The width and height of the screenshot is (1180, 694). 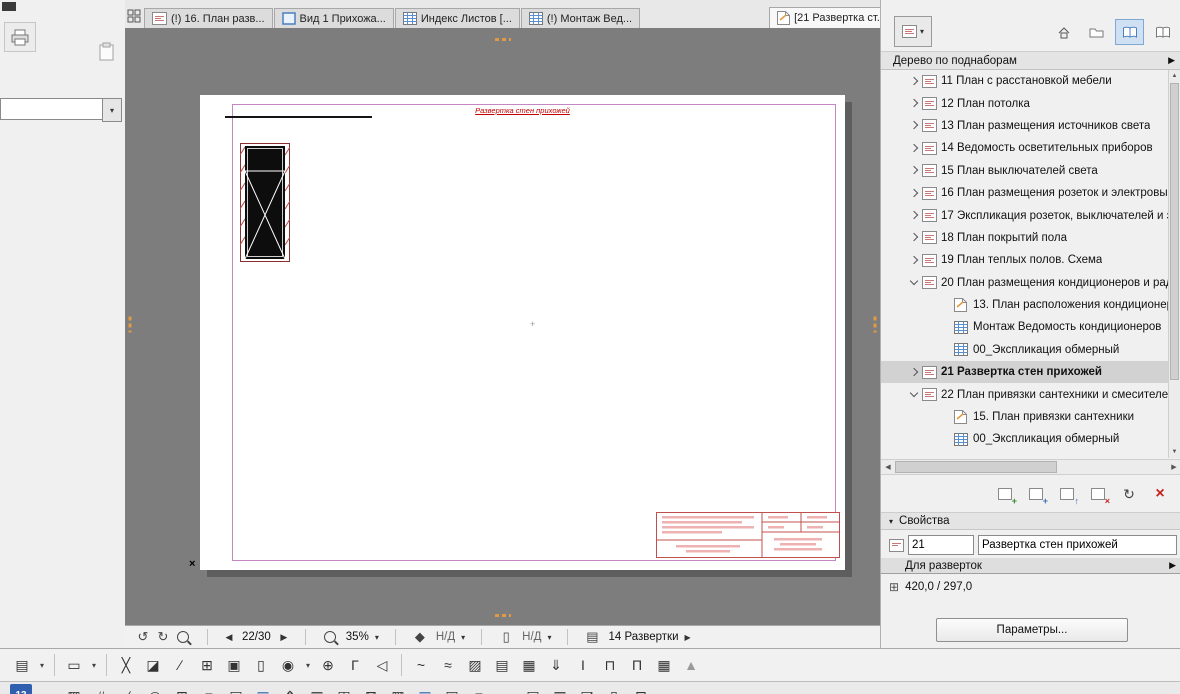 I want to click on tool-p-icon: ▣, so click(x=452, y=689).